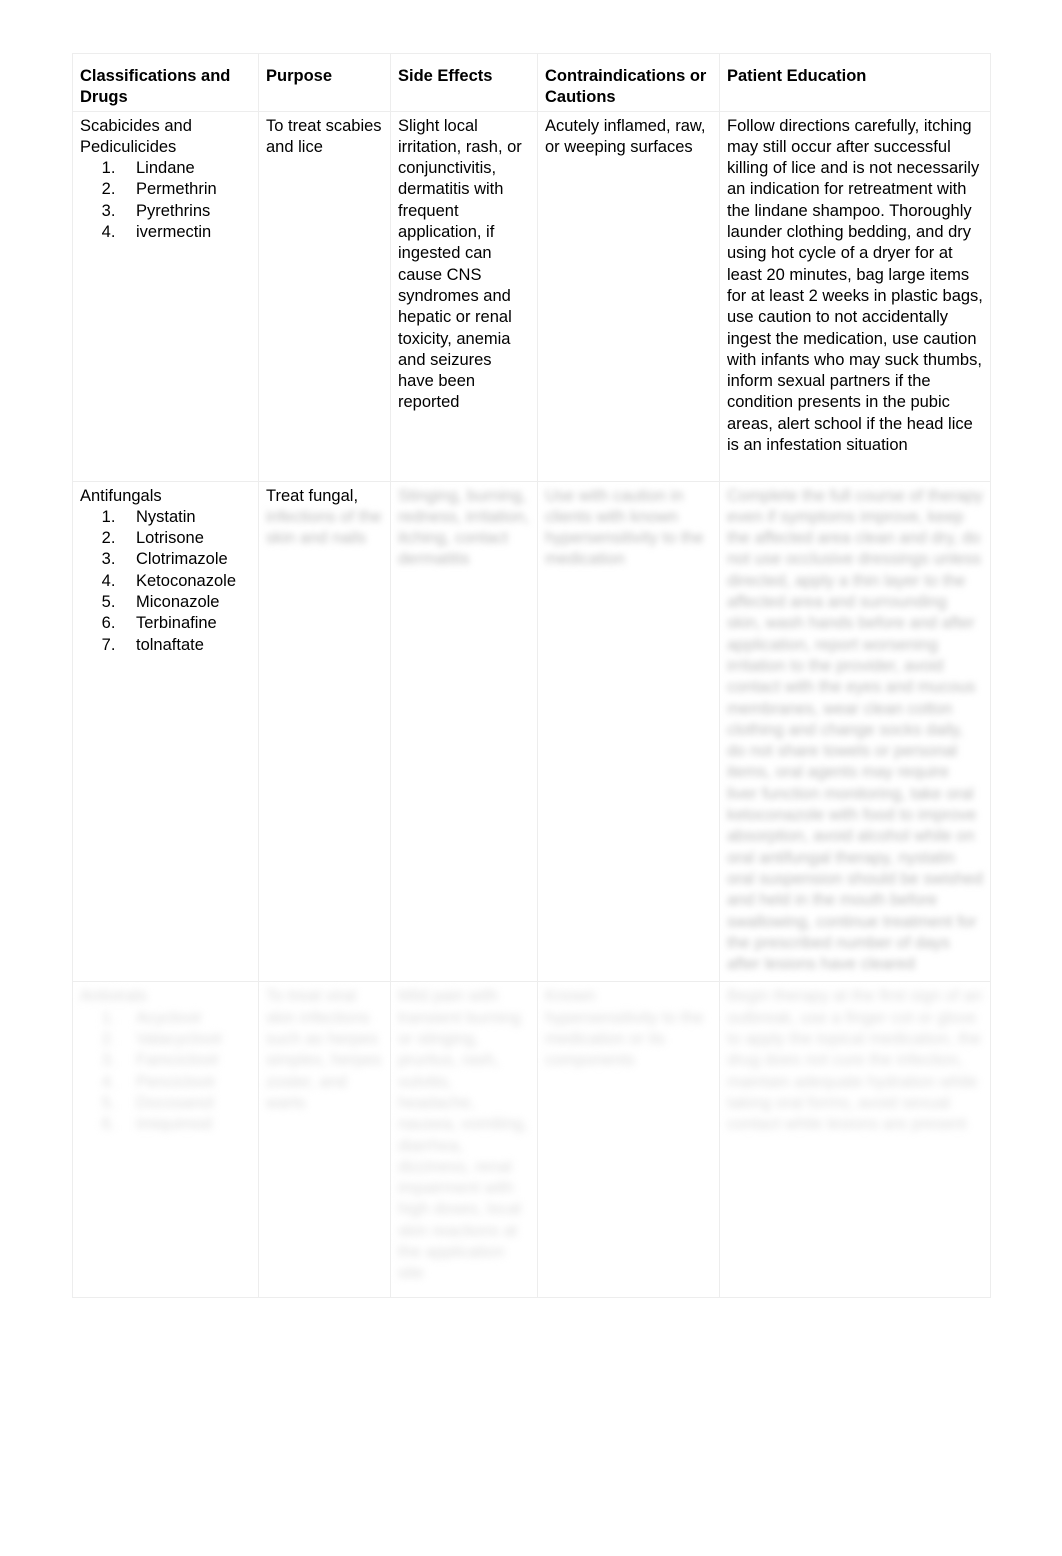 The image size is (1062, 1556). What do you see at coordinates (185, 602) in the screenshot?
I see `list-item: Miconazole` at bounding box center [185, 602].